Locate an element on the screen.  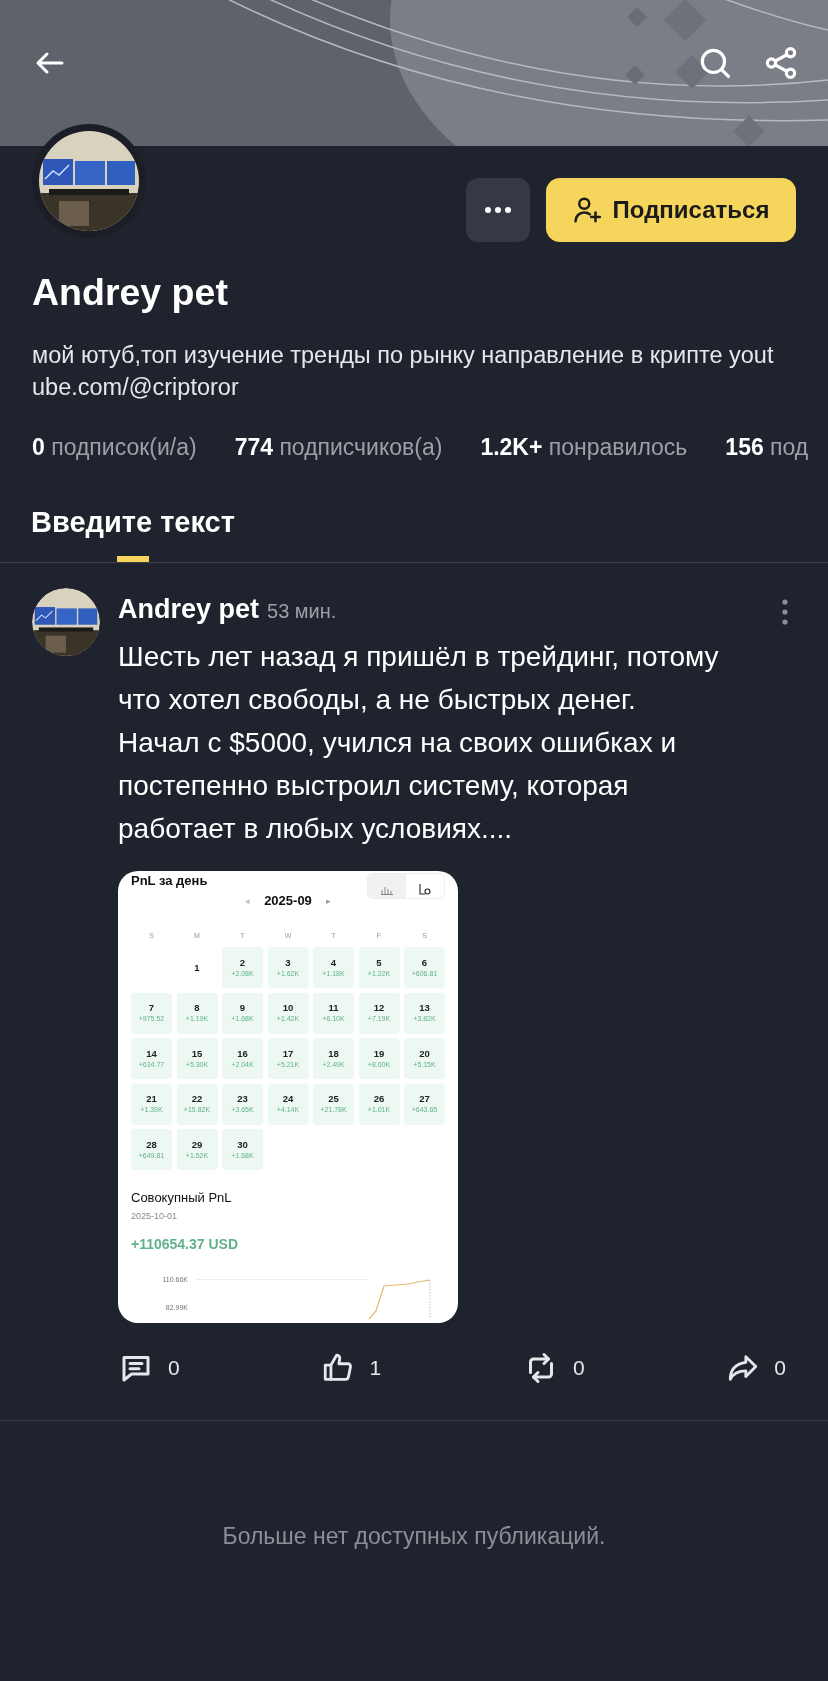
summary-date: 2025-10-01 is located at coordinates (154, 1216).